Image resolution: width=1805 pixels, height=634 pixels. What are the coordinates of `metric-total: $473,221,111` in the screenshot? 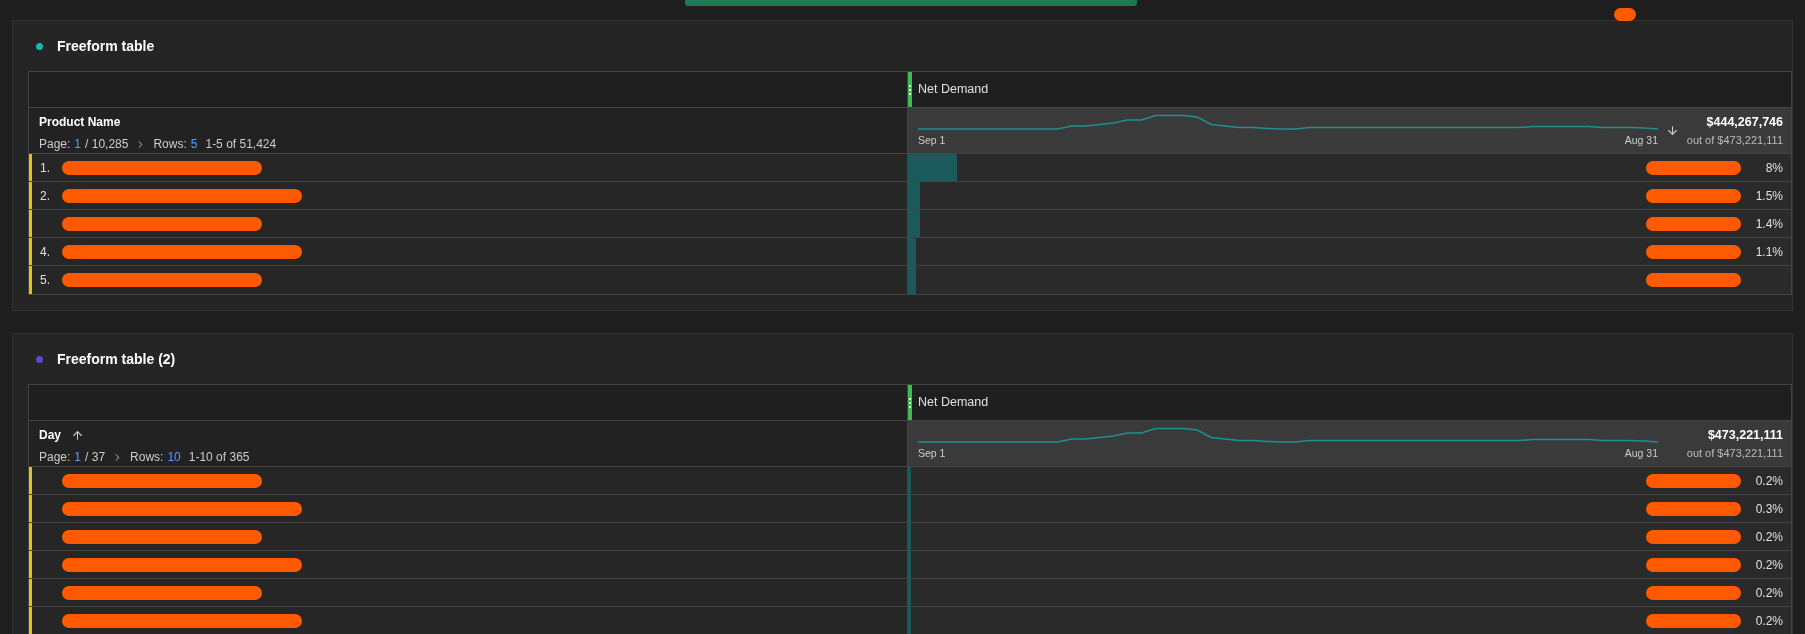 It's located at (1745, 435).